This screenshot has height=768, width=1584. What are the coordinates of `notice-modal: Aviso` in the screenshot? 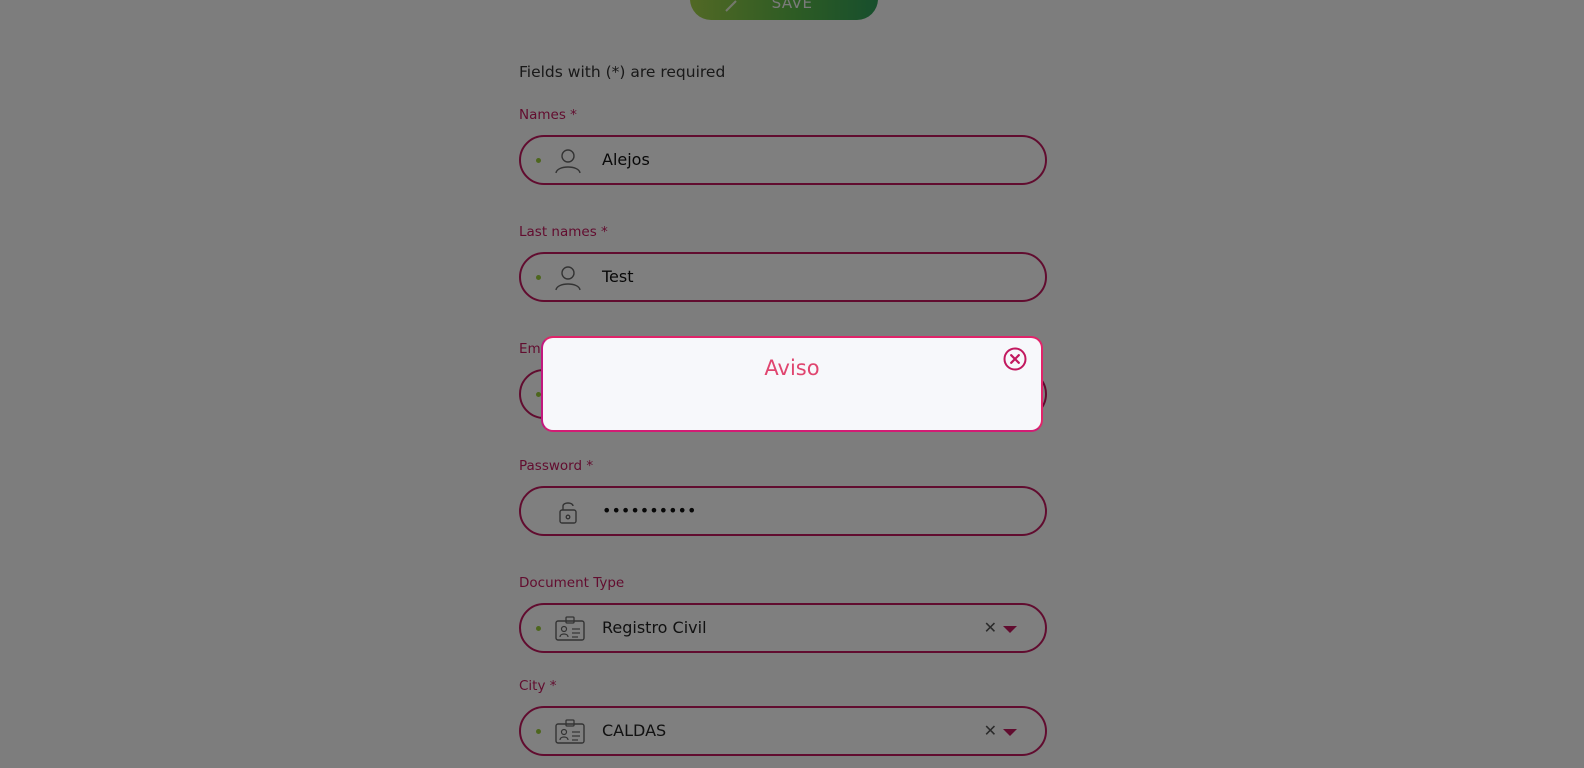 It's located at (792, 384).